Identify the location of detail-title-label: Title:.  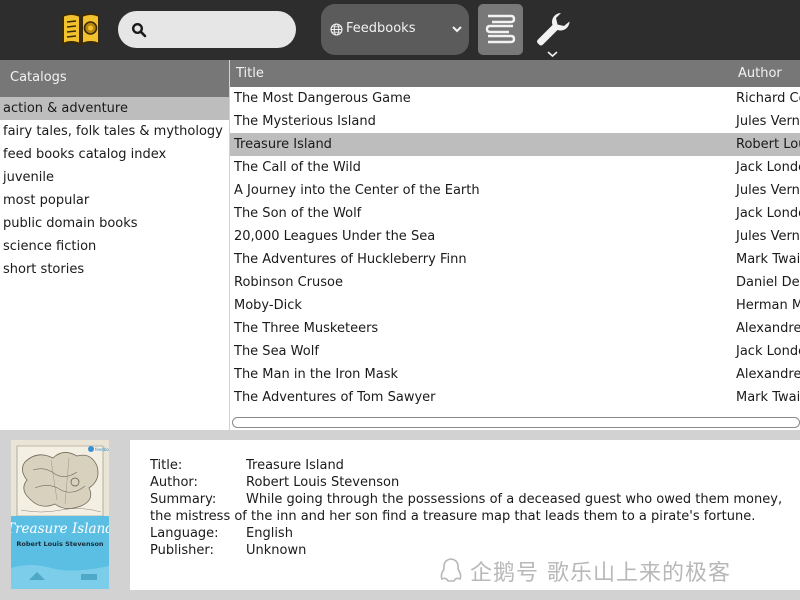
(166, 465).